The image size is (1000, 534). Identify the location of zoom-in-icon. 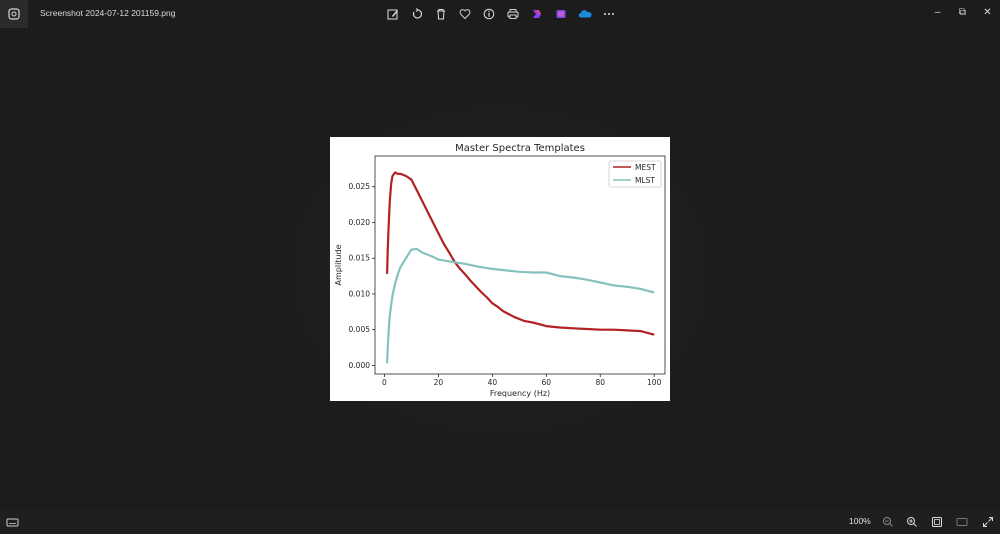
(912, 522).